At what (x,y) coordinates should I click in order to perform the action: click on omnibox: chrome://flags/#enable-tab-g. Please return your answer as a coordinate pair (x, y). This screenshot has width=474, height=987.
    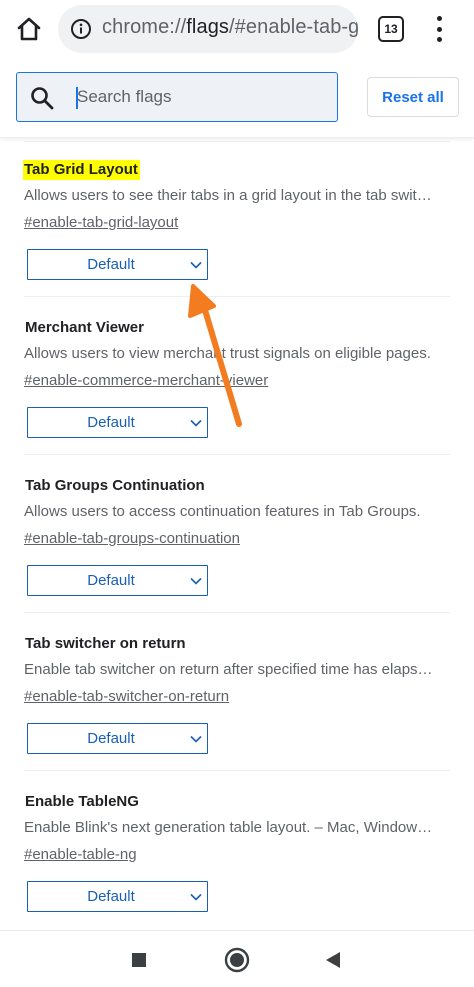
    Looking at the image, I should click on (208, 29).